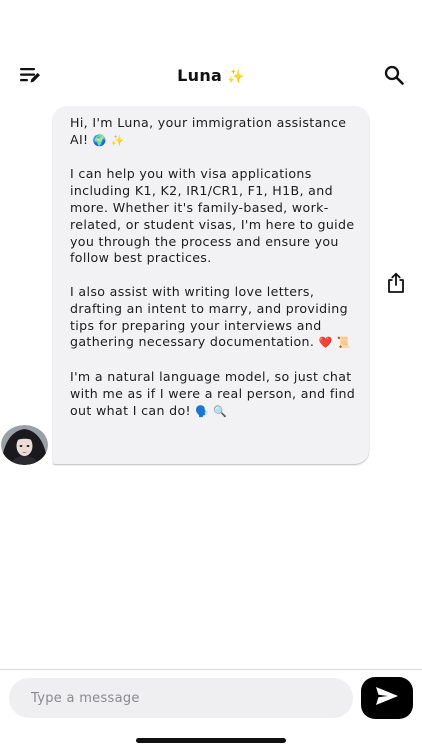  What do you see at coordinates (236, 77) in the screenshot?
I see `sparkle-icon: ✨` at bounding box center [236, 77].